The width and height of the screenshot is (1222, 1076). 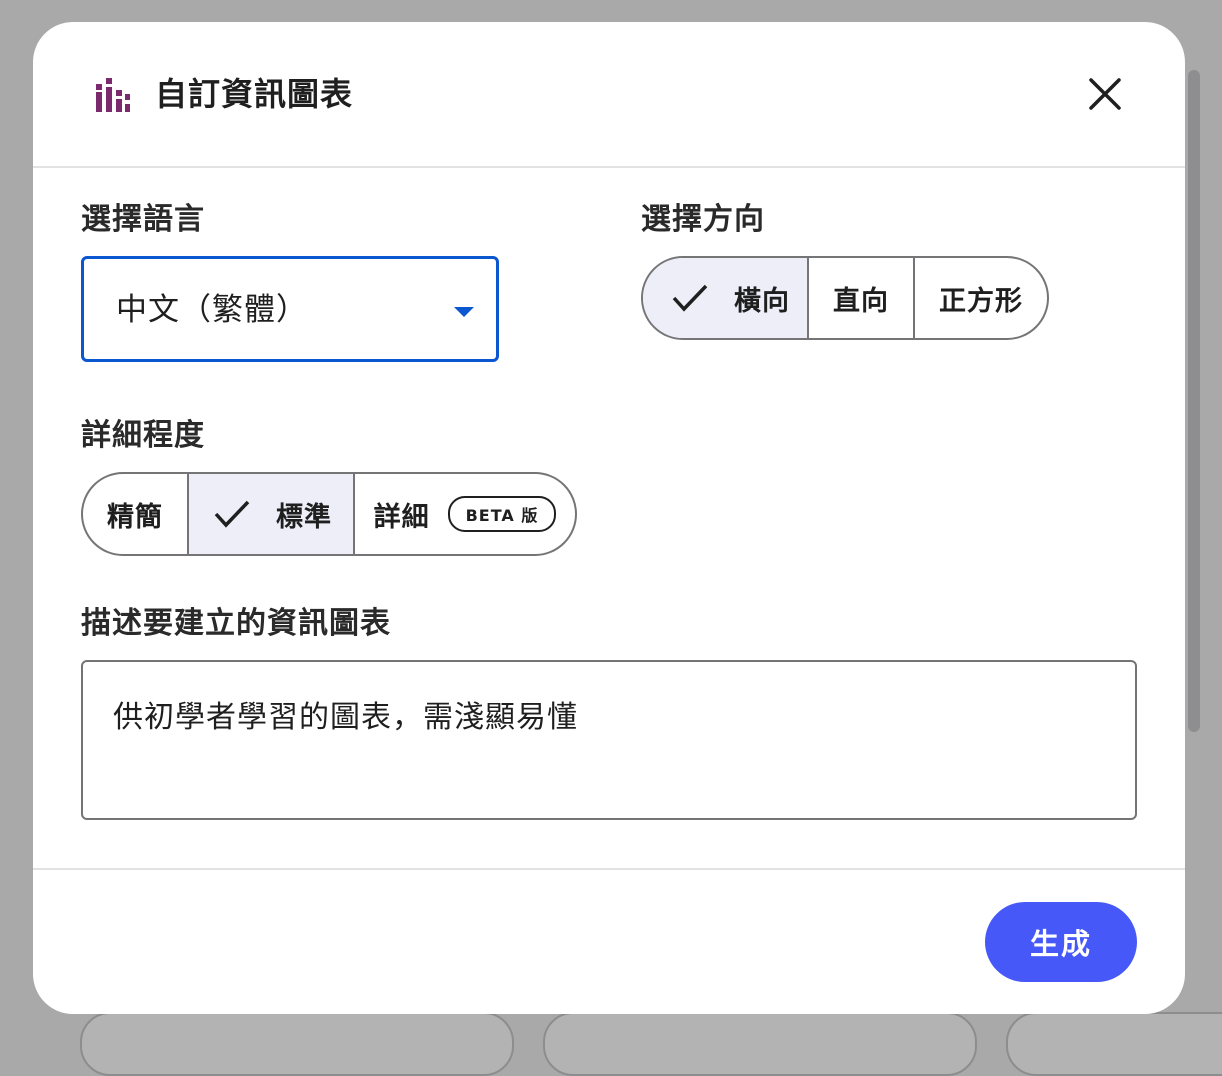 What do you see at coordinates (272, 514) in the screenshot?
I see `detail-option-standard: 標準` at bounding box center [272, 514].